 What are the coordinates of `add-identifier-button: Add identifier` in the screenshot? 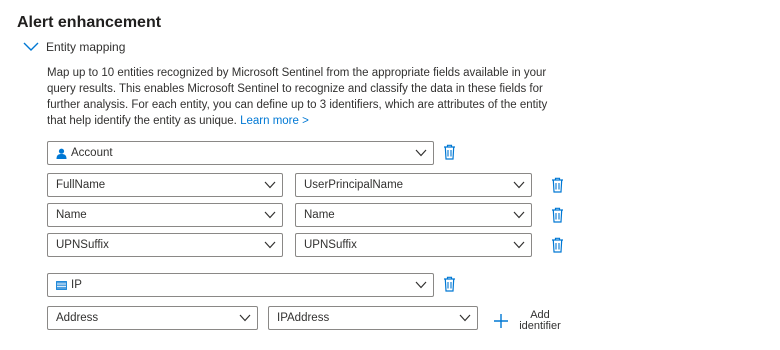 It's located at (529, 321).